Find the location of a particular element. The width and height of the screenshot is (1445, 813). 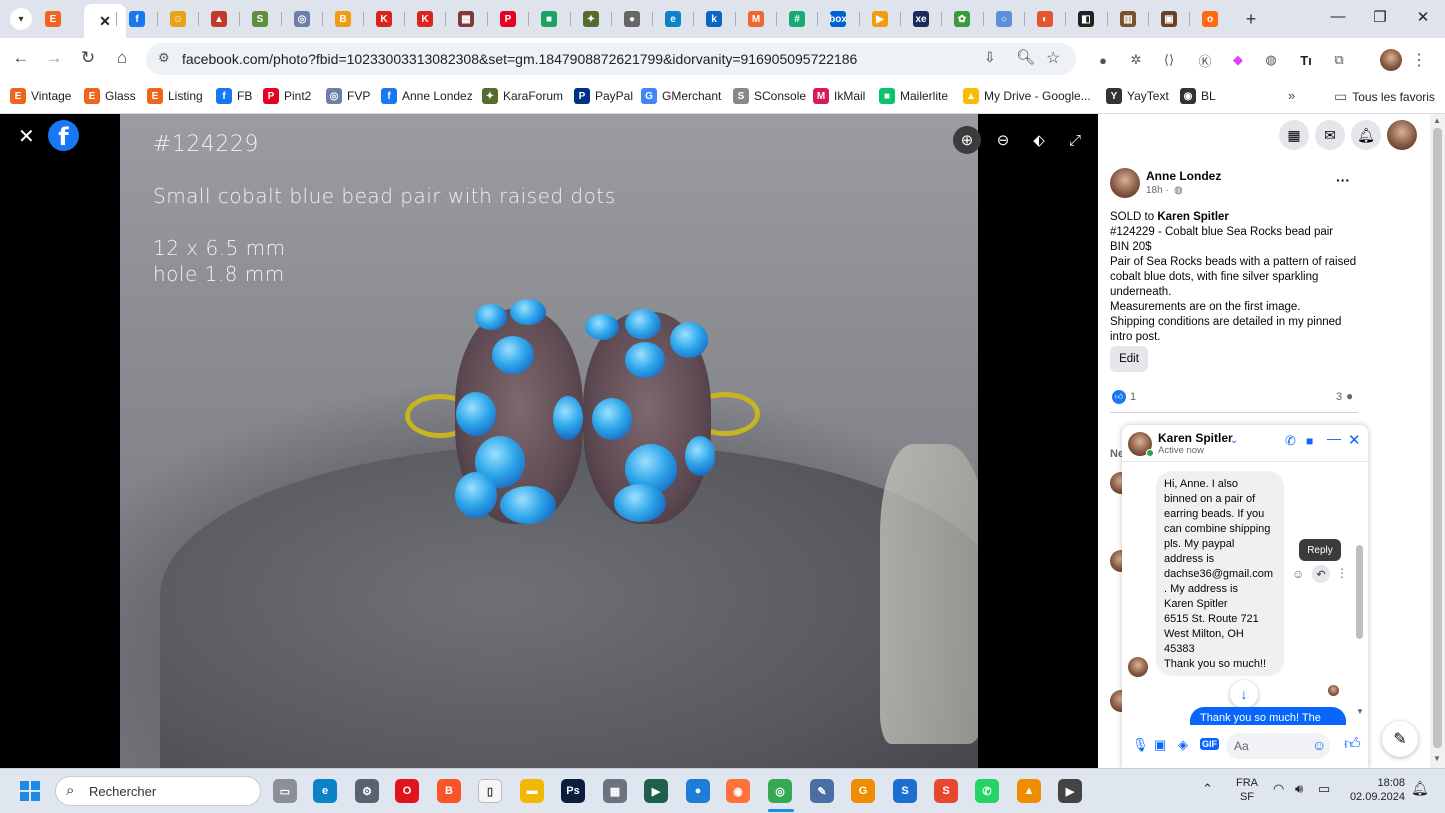

bookmark-pint2: P Pint2 is located at coordinates (287, 96).